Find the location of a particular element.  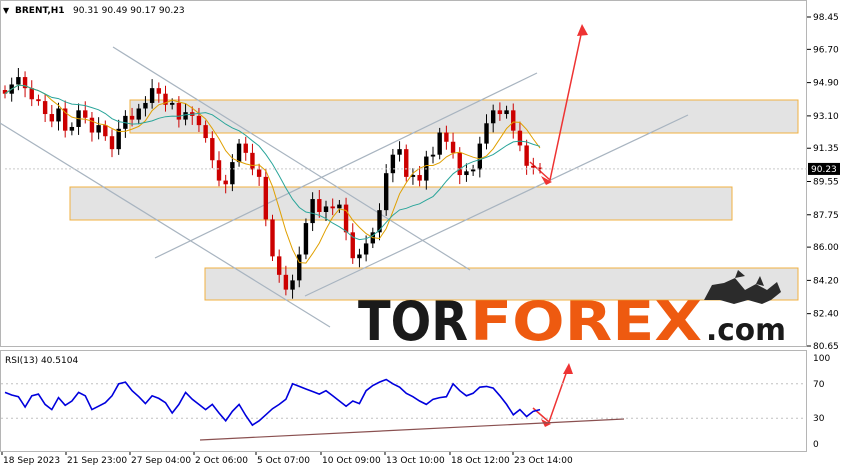

x-tick-label: 18 Sep 2023 is located at coordinates (31, 461).